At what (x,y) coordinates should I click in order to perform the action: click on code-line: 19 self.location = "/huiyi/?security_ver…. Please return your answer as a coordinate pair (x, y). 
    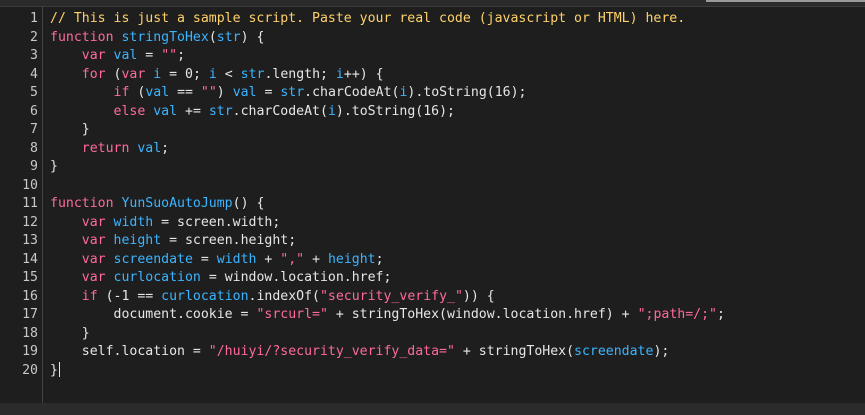
    Looking at the image, I should click on (432, 352).